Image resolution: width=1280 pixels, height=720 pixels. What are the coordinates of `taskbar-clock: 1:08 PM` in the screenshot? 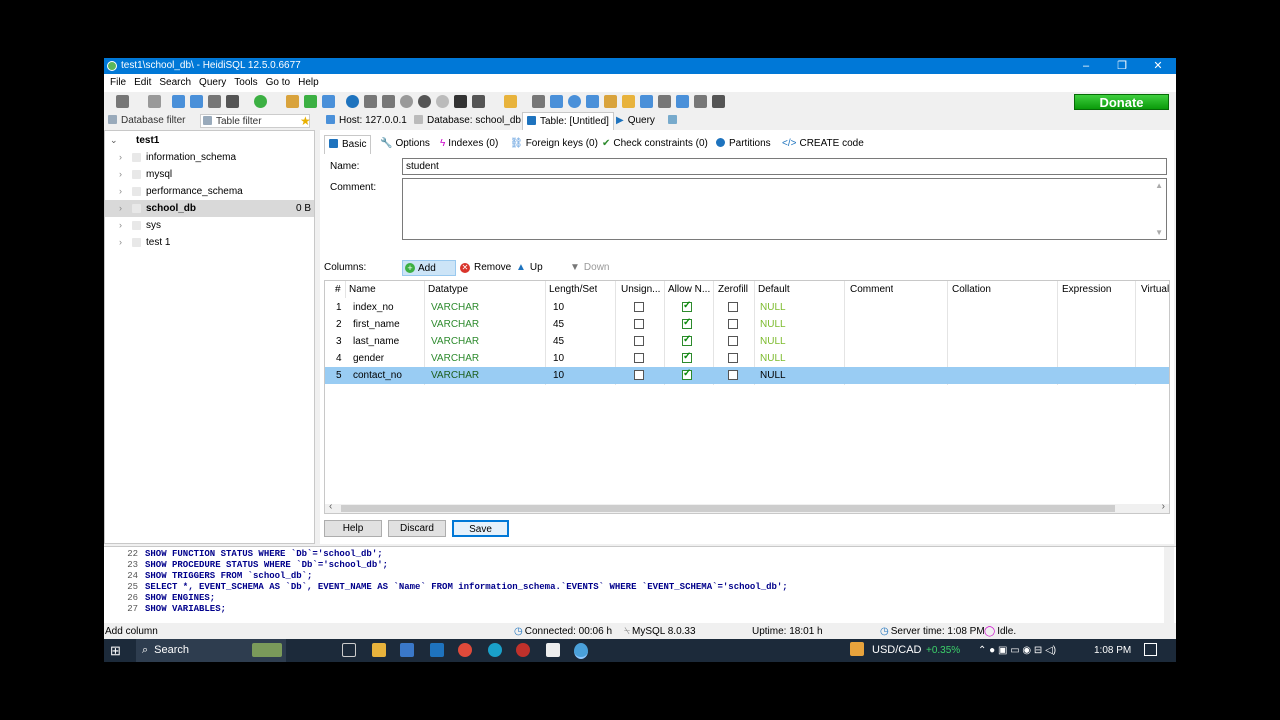 It's located at (1112, 650).